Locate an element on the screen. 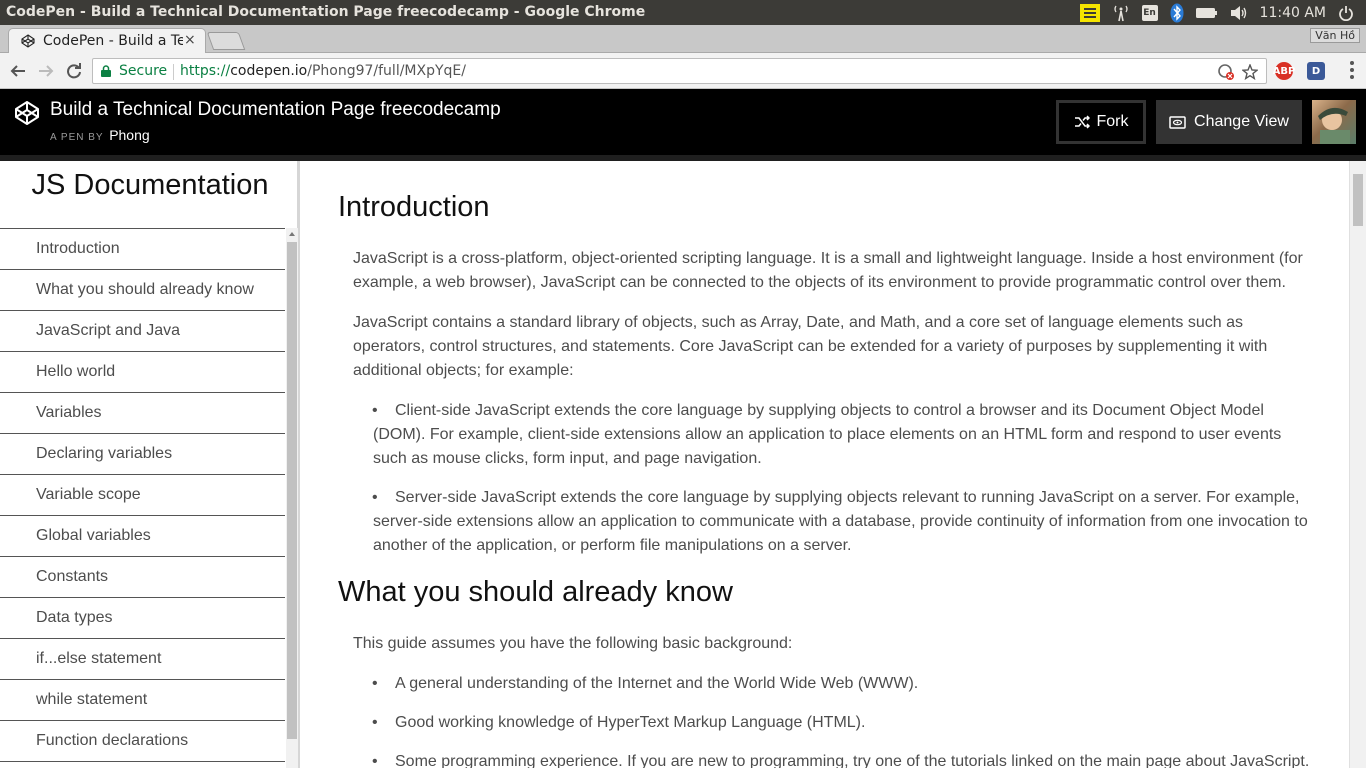 Image resolution: width=1366 pixels, height=768 pixels. url-path: /Phong97/full/MXpYqE/ is located at coordinates (386, 71).